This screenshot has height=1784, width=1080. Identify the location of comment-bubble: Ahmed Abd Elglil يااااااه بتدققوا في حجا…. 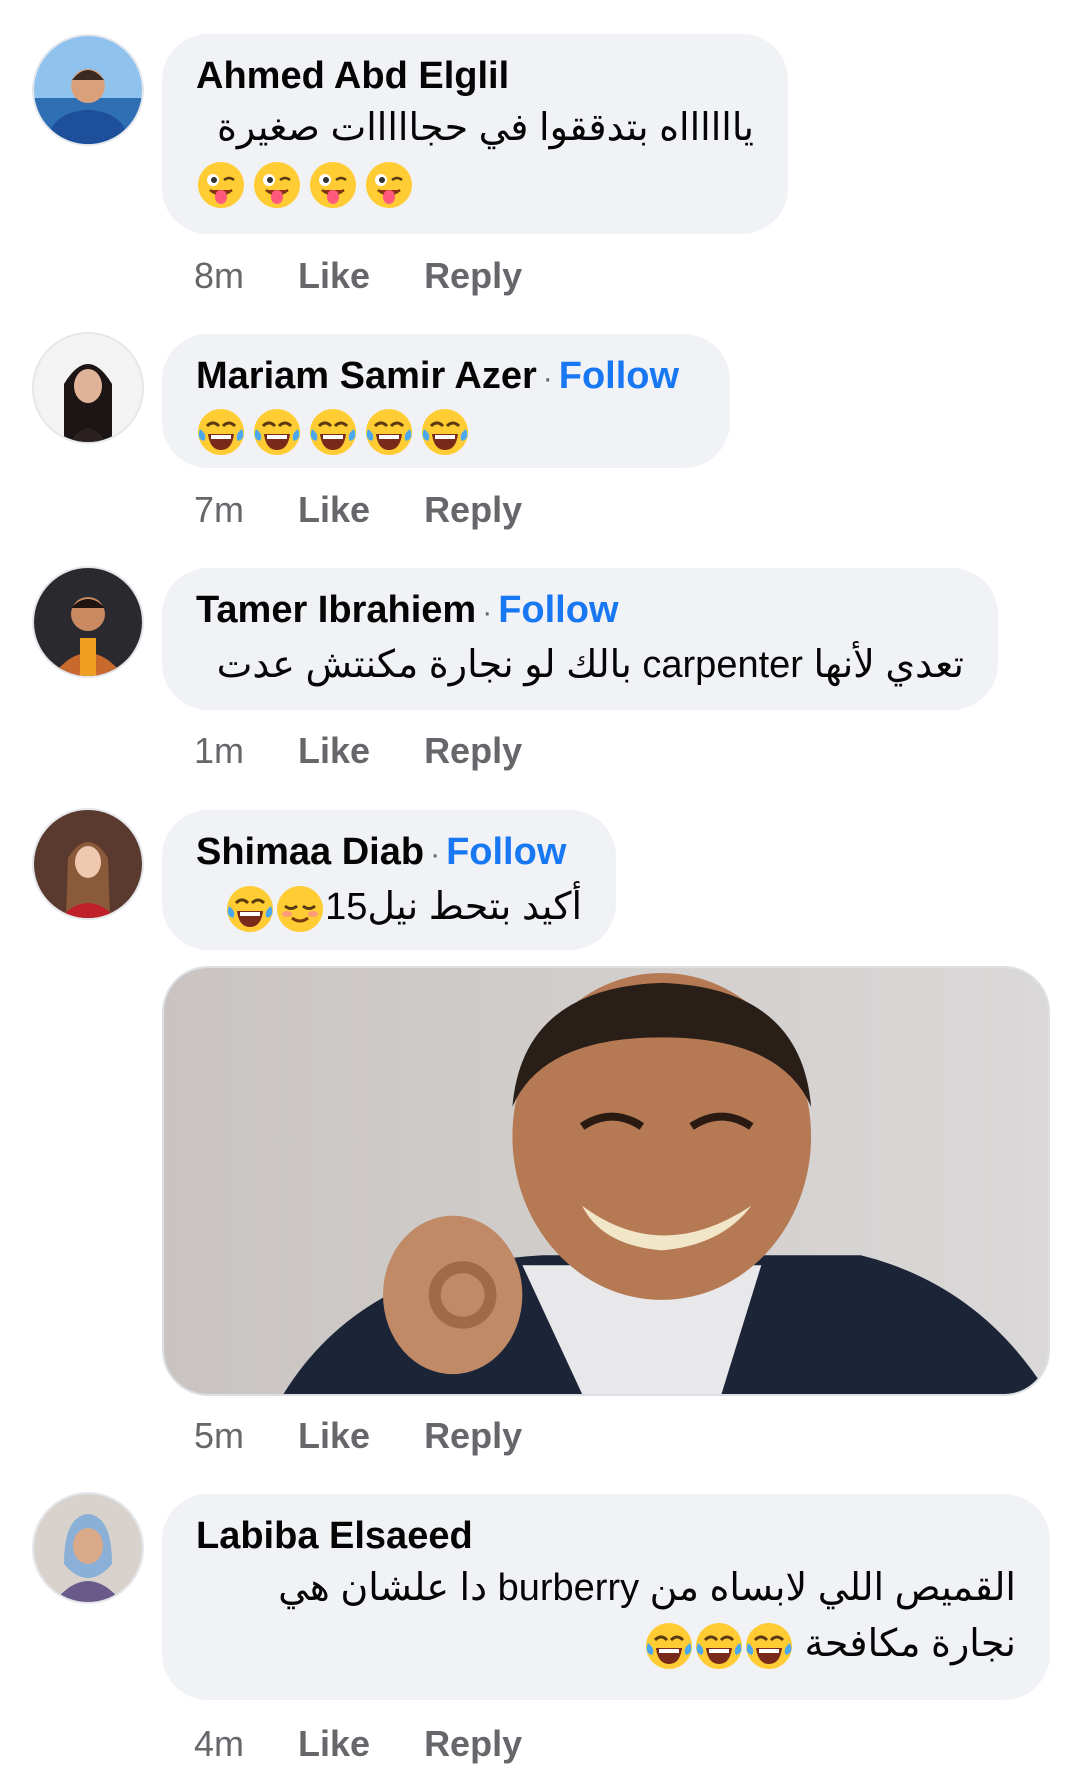
(475, 134).